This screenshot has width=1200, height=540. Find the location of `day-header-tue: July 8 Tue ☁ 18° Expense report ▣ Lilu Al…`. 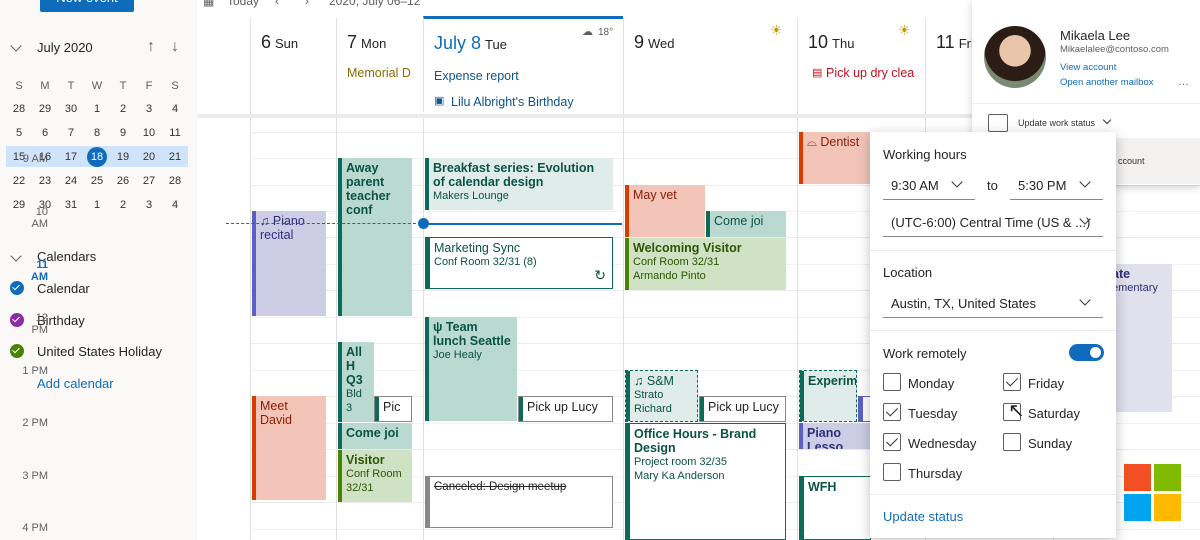

day-header-tue: July 8 Tue ☁ 18° Expense report ▣ Lilu Al… is located at coordinates (523, 64).